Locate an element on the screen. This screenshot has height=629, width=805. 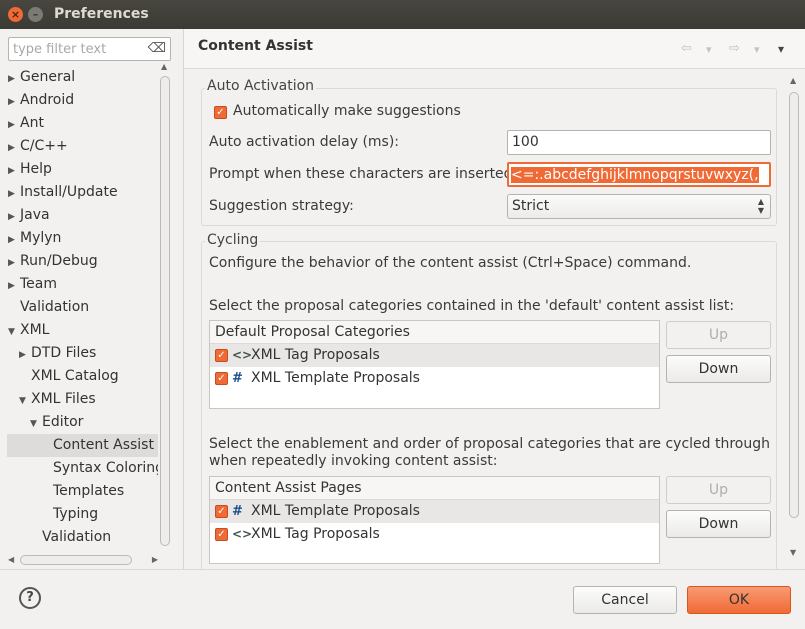
clear-filter-icon: ⌫ is located at coordinates (157, 48).